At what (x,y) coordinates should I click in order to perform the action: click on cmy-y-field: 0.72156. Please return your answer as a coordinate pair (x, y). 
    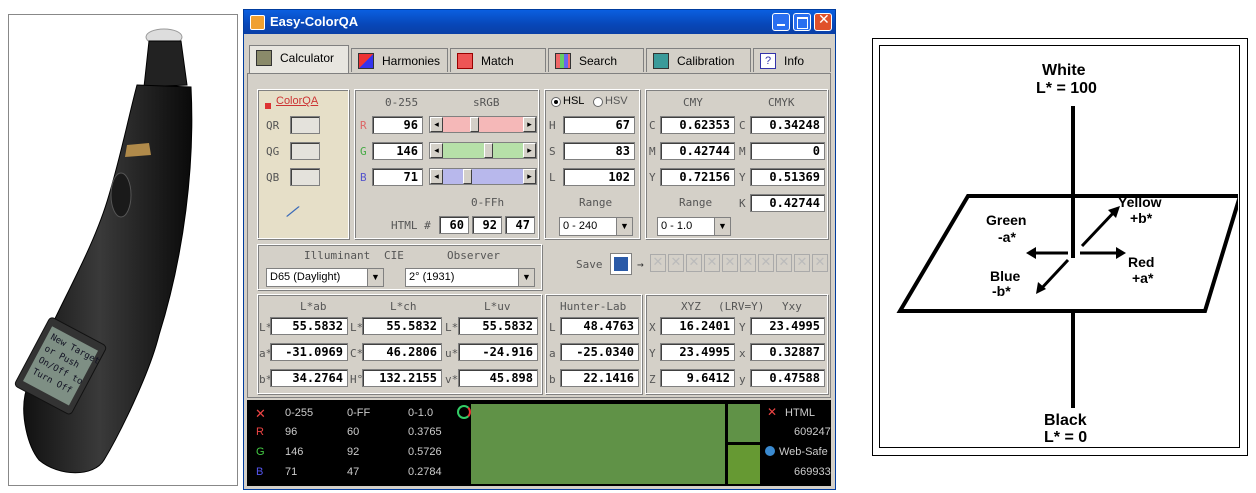
    Looking at the image, I should click on (697, 177).